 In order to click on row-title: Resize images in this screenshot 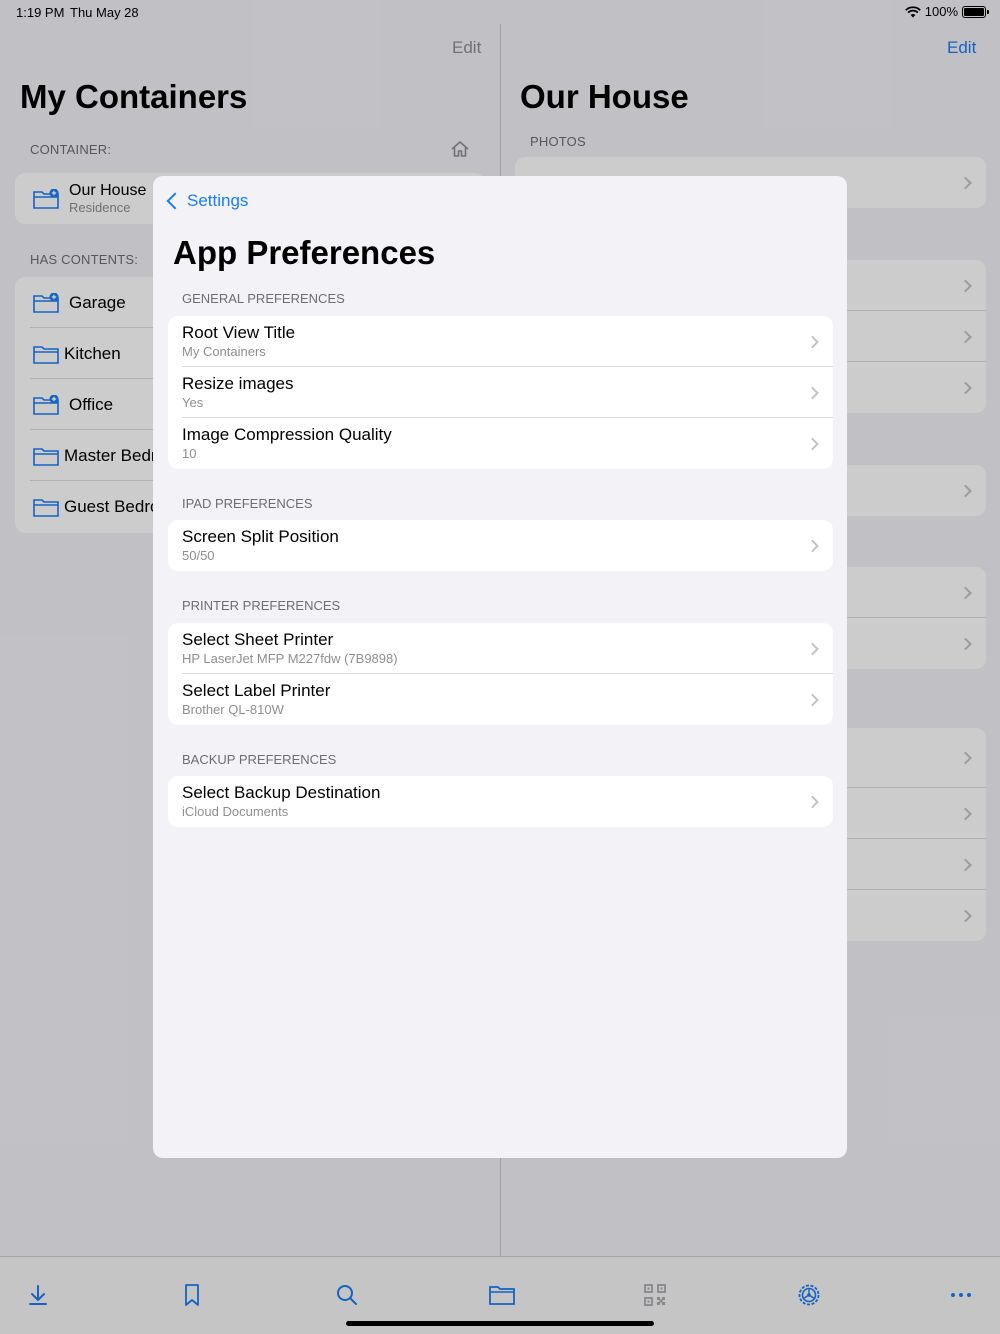, I will do `click(238, 383)`.